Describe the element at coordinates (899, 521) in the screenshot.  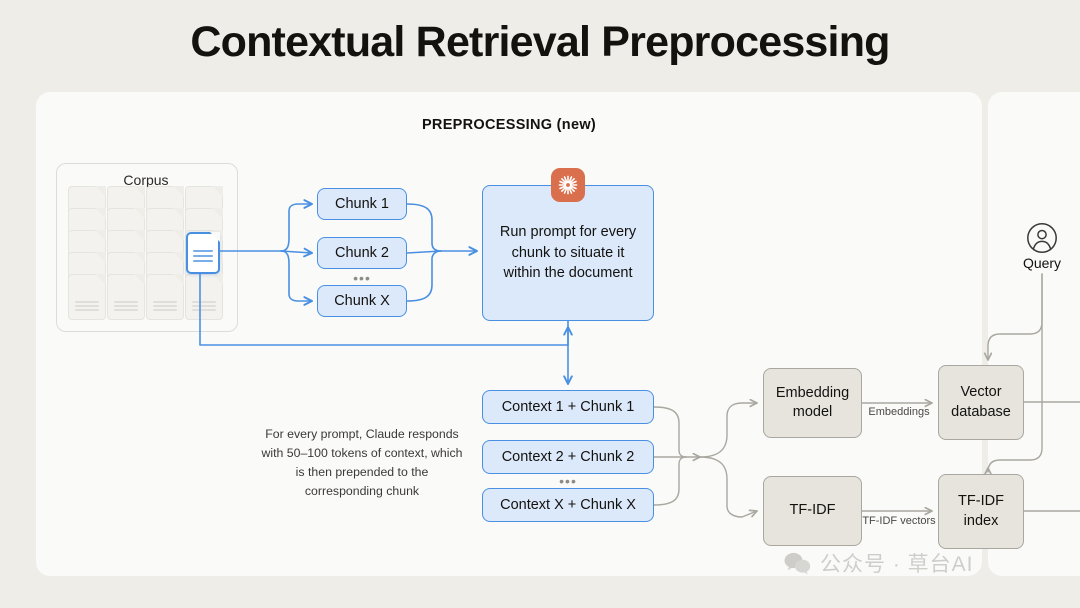
I see `edge-label-tfidf-vectors: TF-IDF vectors` at that location.